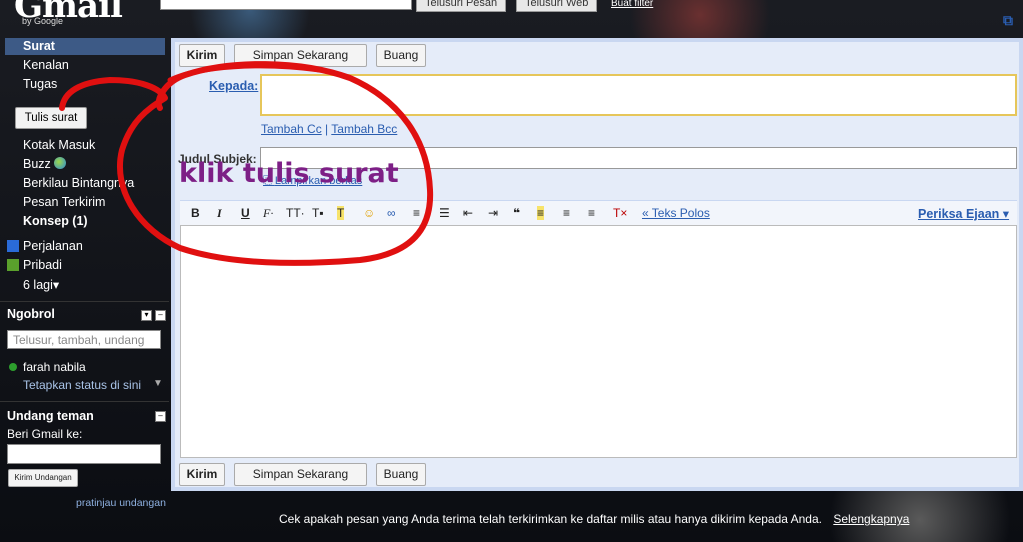 The image size is (1023, 542). I want to click on indent-icon: ⇥, so click(493, 213).